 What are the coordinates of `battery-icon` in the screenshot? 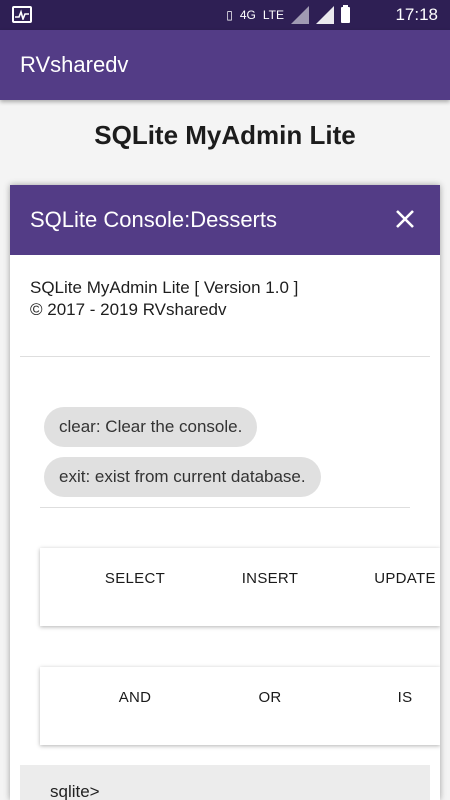 It's located at (345, 14).